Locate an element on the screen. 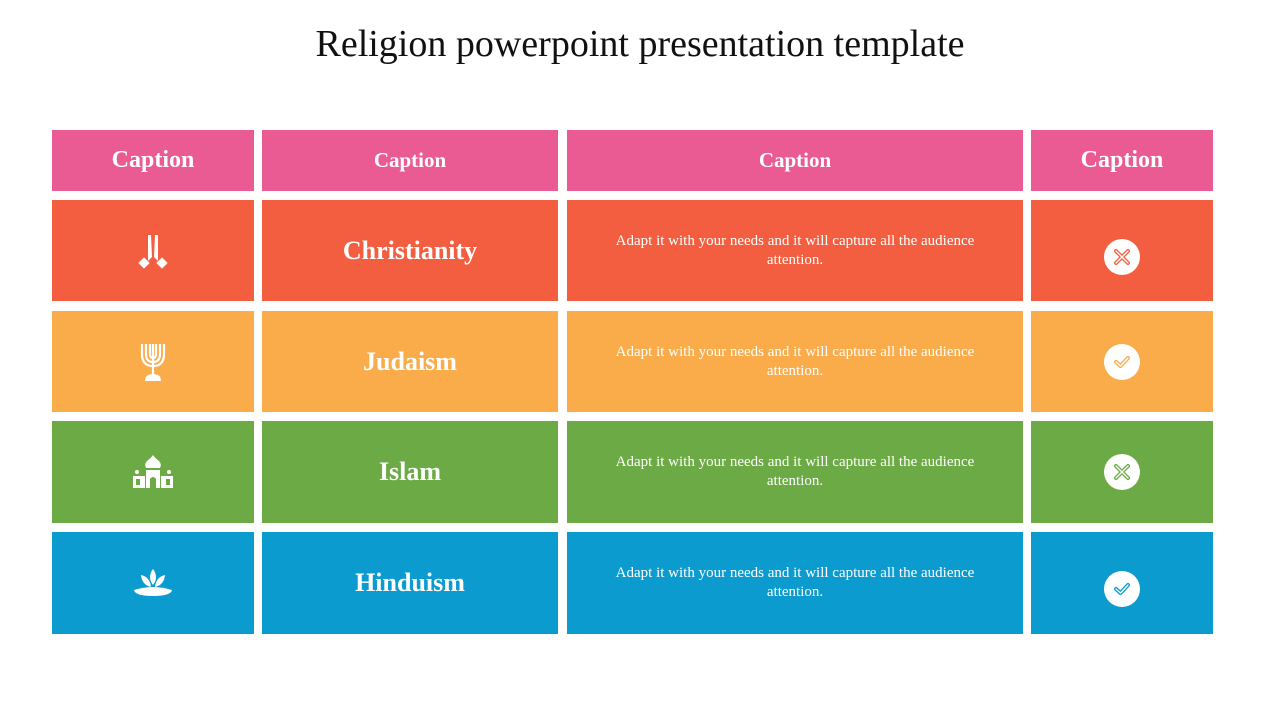 This screenshot has width=1280, height=720. status-cell-christianity is located at coordinates (1122, 250).